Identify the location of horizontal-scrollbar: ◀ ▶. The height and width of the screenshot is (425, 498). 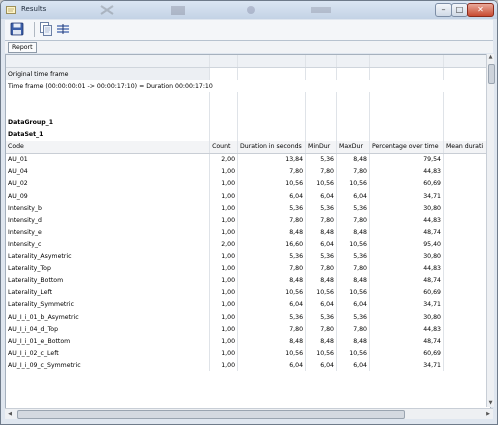
(249, 413).